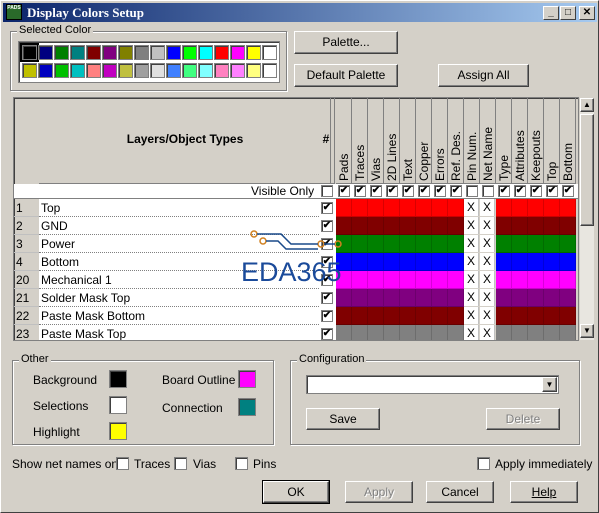 This screenshot has width=599, height=513. Describe the element at coordinates (296, 332) in the screenshot. I see `table-row: 23 Paste Mask Top ✔ X X` at that location.